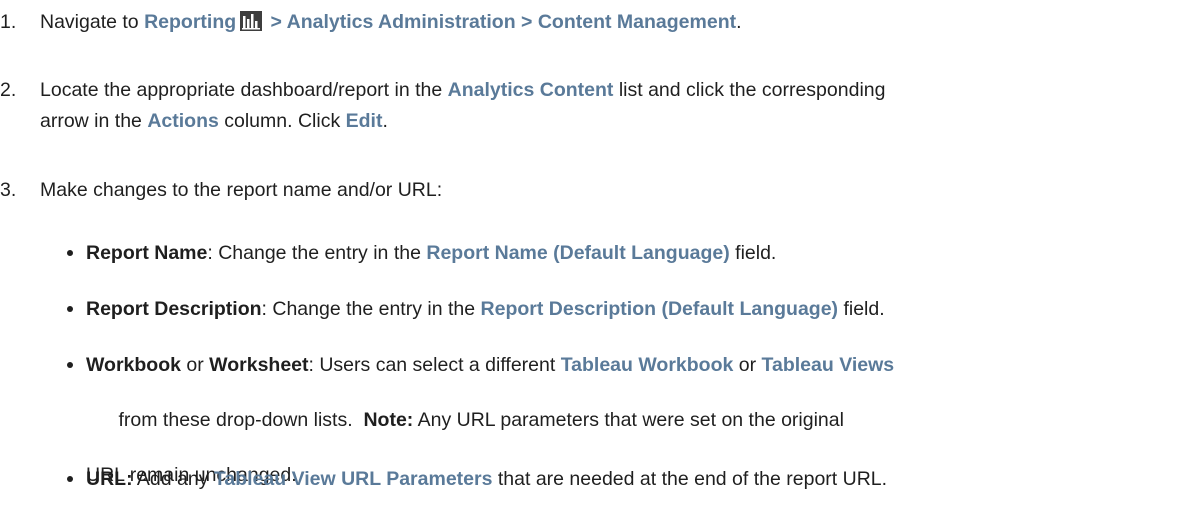  I want to click on bullet-text: : Users can select a different, so click(434, 365).